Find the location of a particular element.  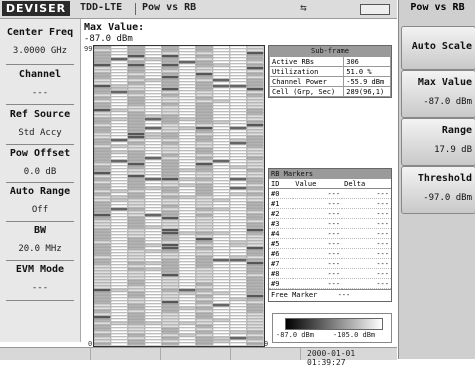

param-channel: Channel --- is located at coordinates (40, 83).